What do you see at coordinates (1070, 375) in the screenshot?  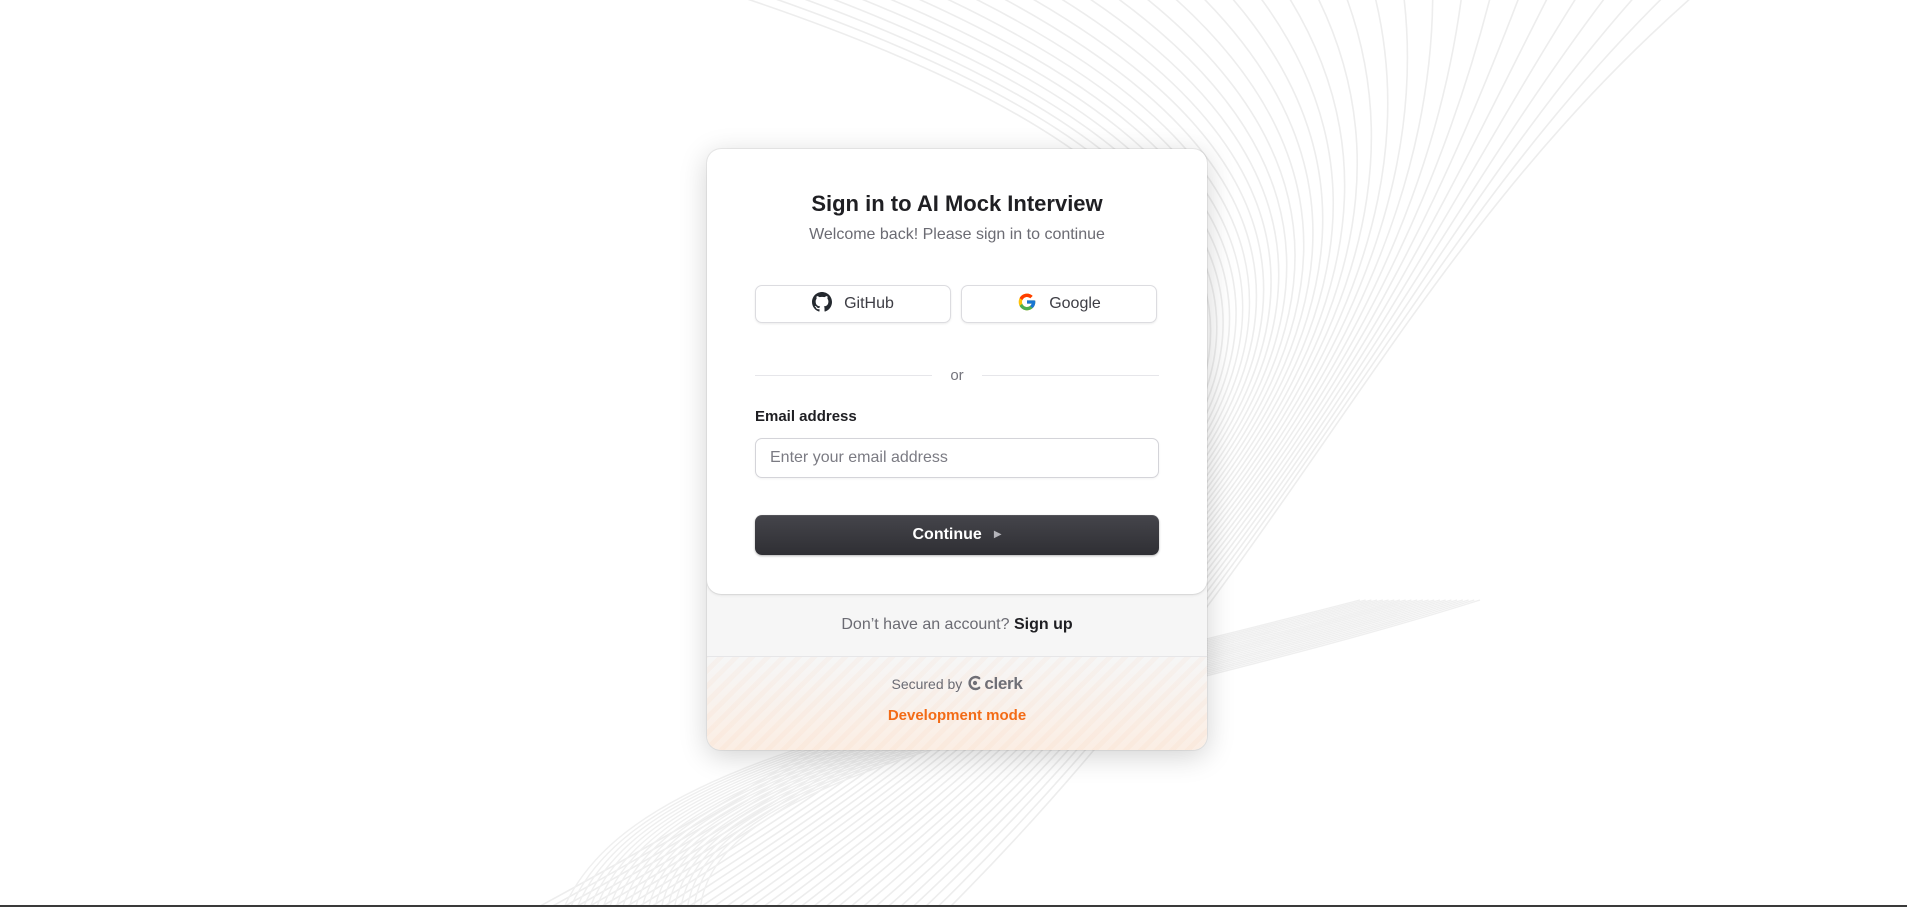 I see `divider-line-right` at bounding box center [1070, 375].